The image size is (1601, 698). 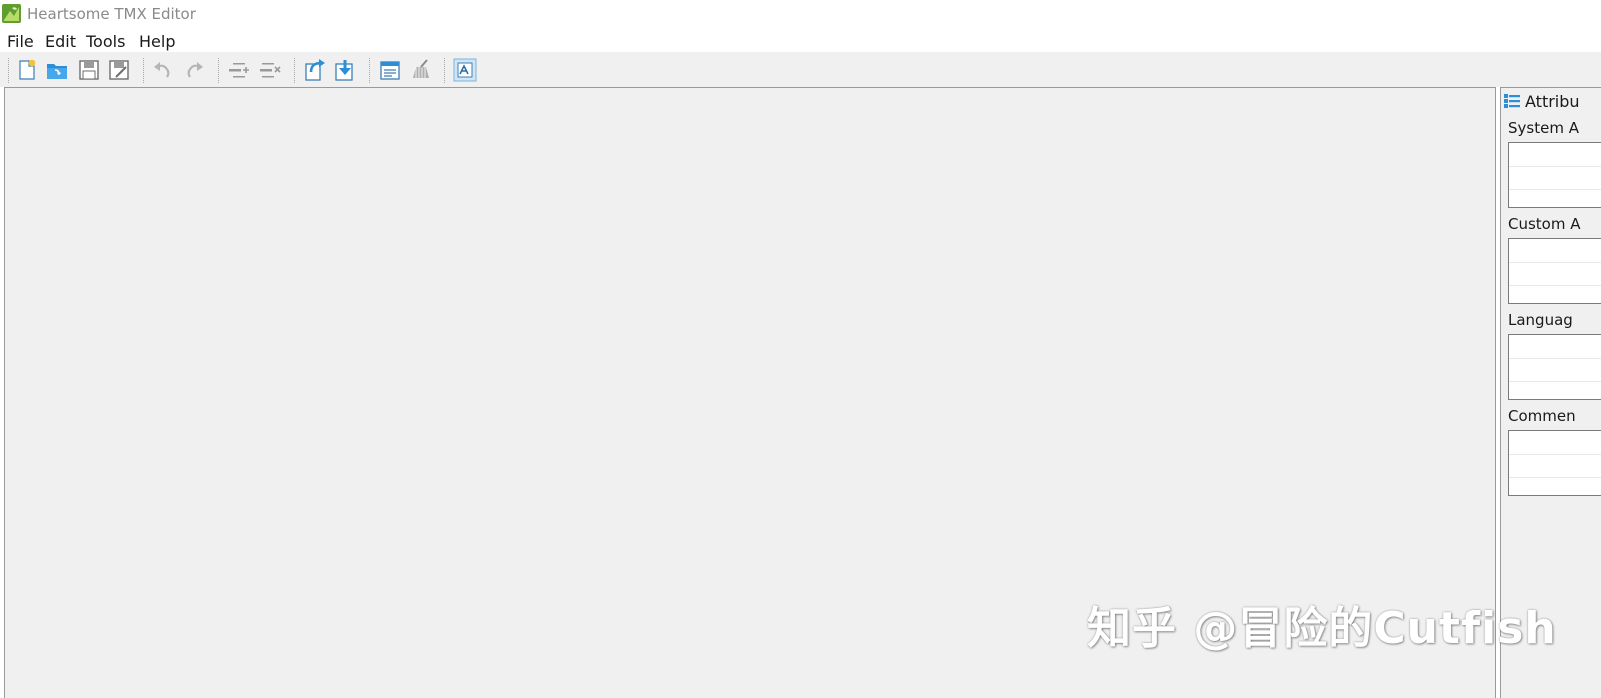 I want to click on toolbar, so click(x=800, y=69).